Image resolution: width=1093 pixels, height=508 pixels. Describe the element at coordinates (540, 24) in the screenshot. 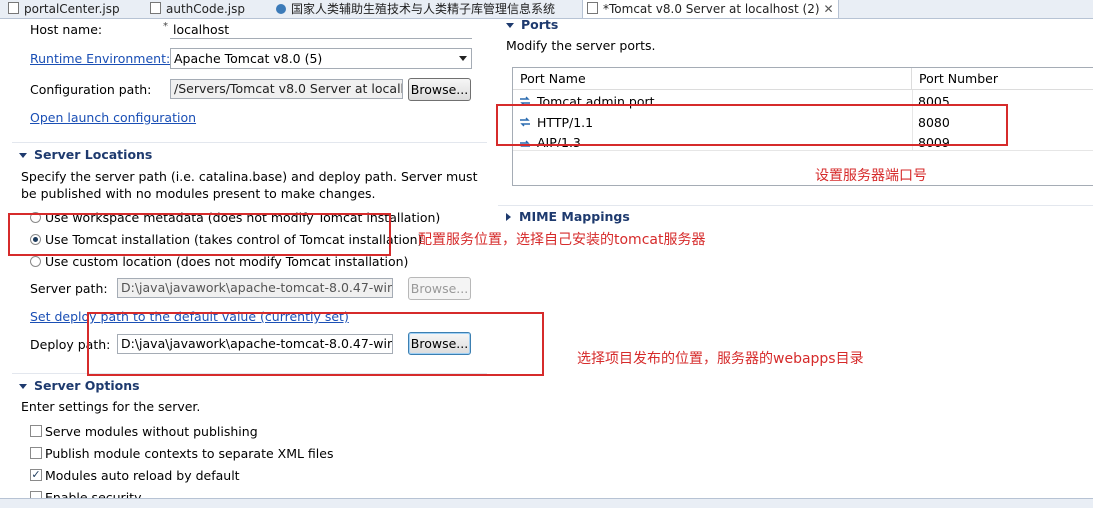

I see `section-title: Ports` at that location.